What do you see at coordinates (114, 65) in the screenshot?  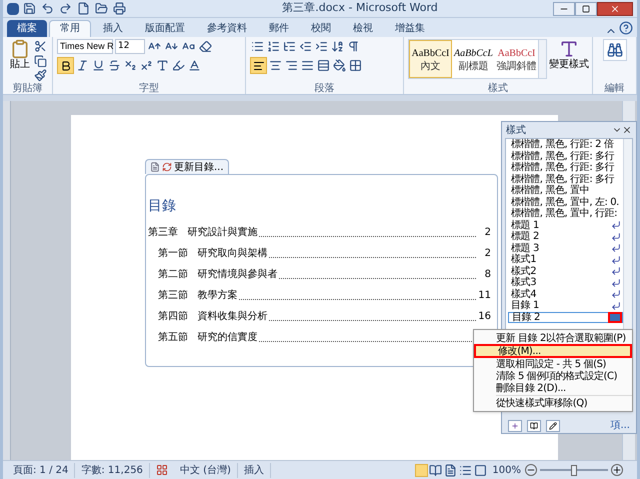 I see `strikethrough-icon` at bounding box center [114, 65].